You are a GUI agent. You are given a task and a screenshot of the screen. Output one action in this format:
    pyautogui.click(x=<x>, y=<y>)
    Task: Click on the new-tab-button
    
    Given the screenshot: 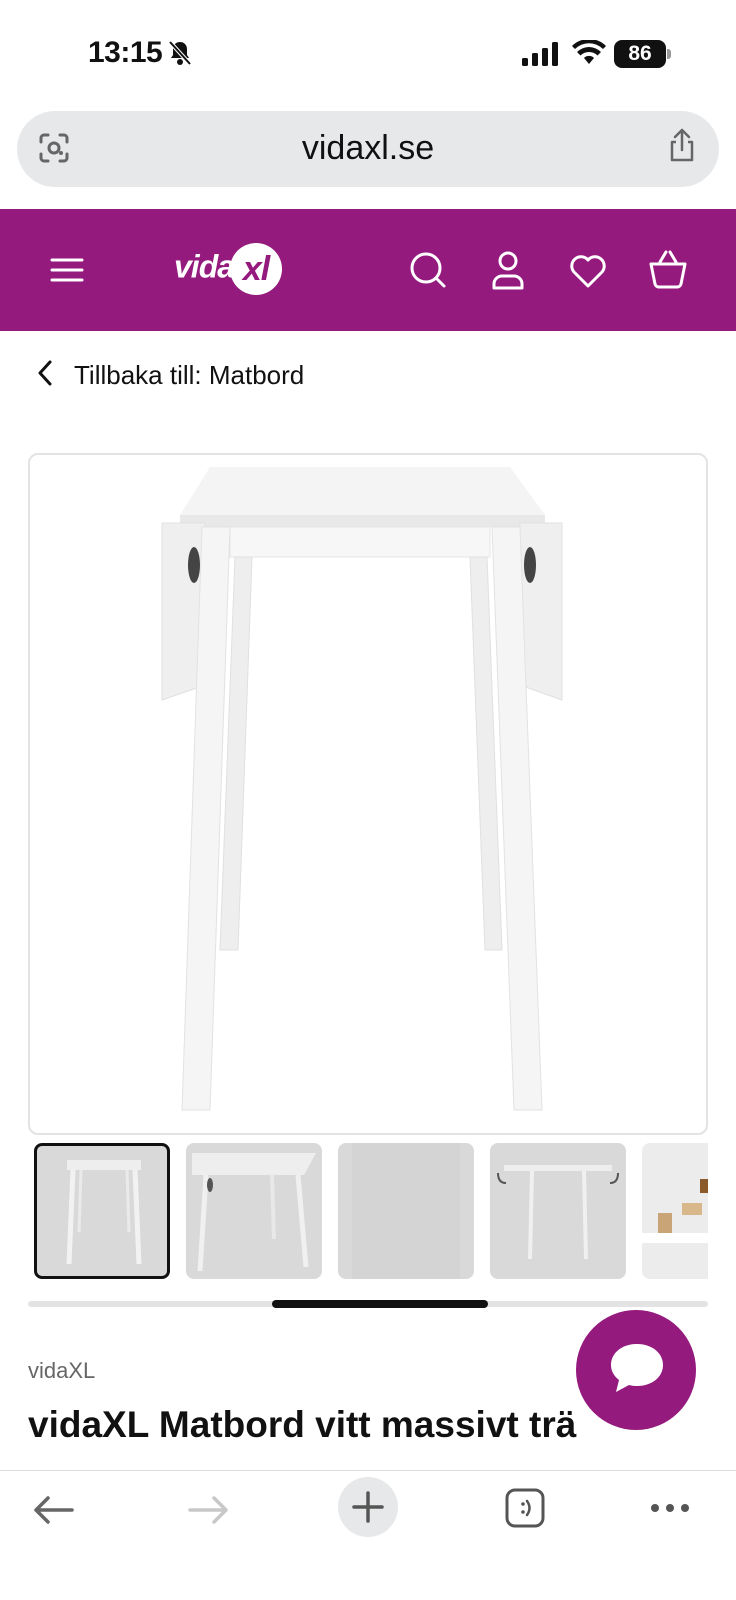 What is the action you would take?
    pyautogui.click(x=368, y=1507)
    